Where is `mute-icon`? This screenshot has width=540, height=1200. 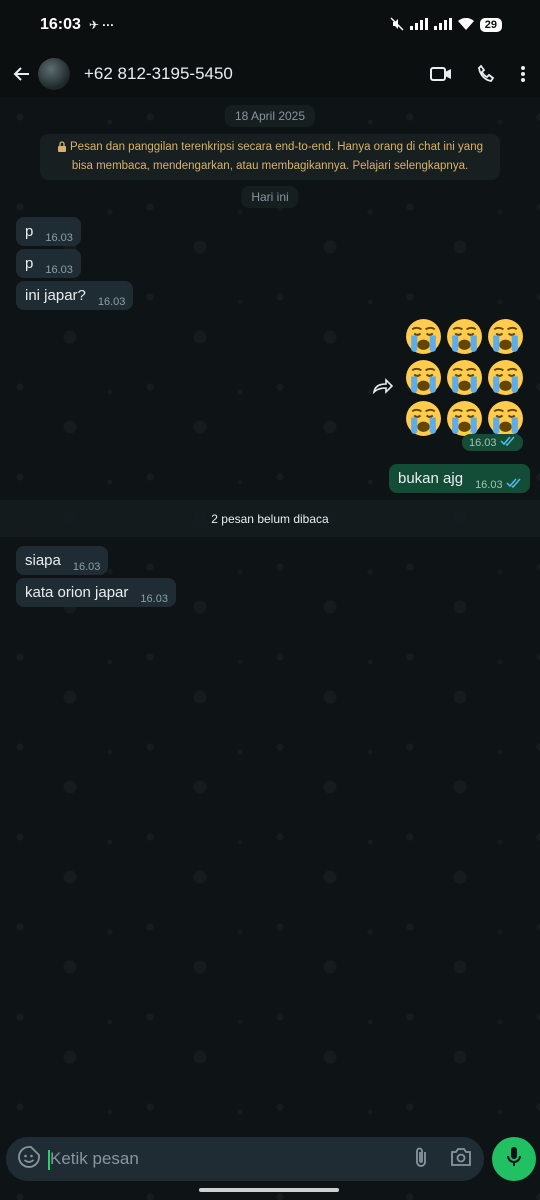
mute-icon is located at coordinates (397, 25).